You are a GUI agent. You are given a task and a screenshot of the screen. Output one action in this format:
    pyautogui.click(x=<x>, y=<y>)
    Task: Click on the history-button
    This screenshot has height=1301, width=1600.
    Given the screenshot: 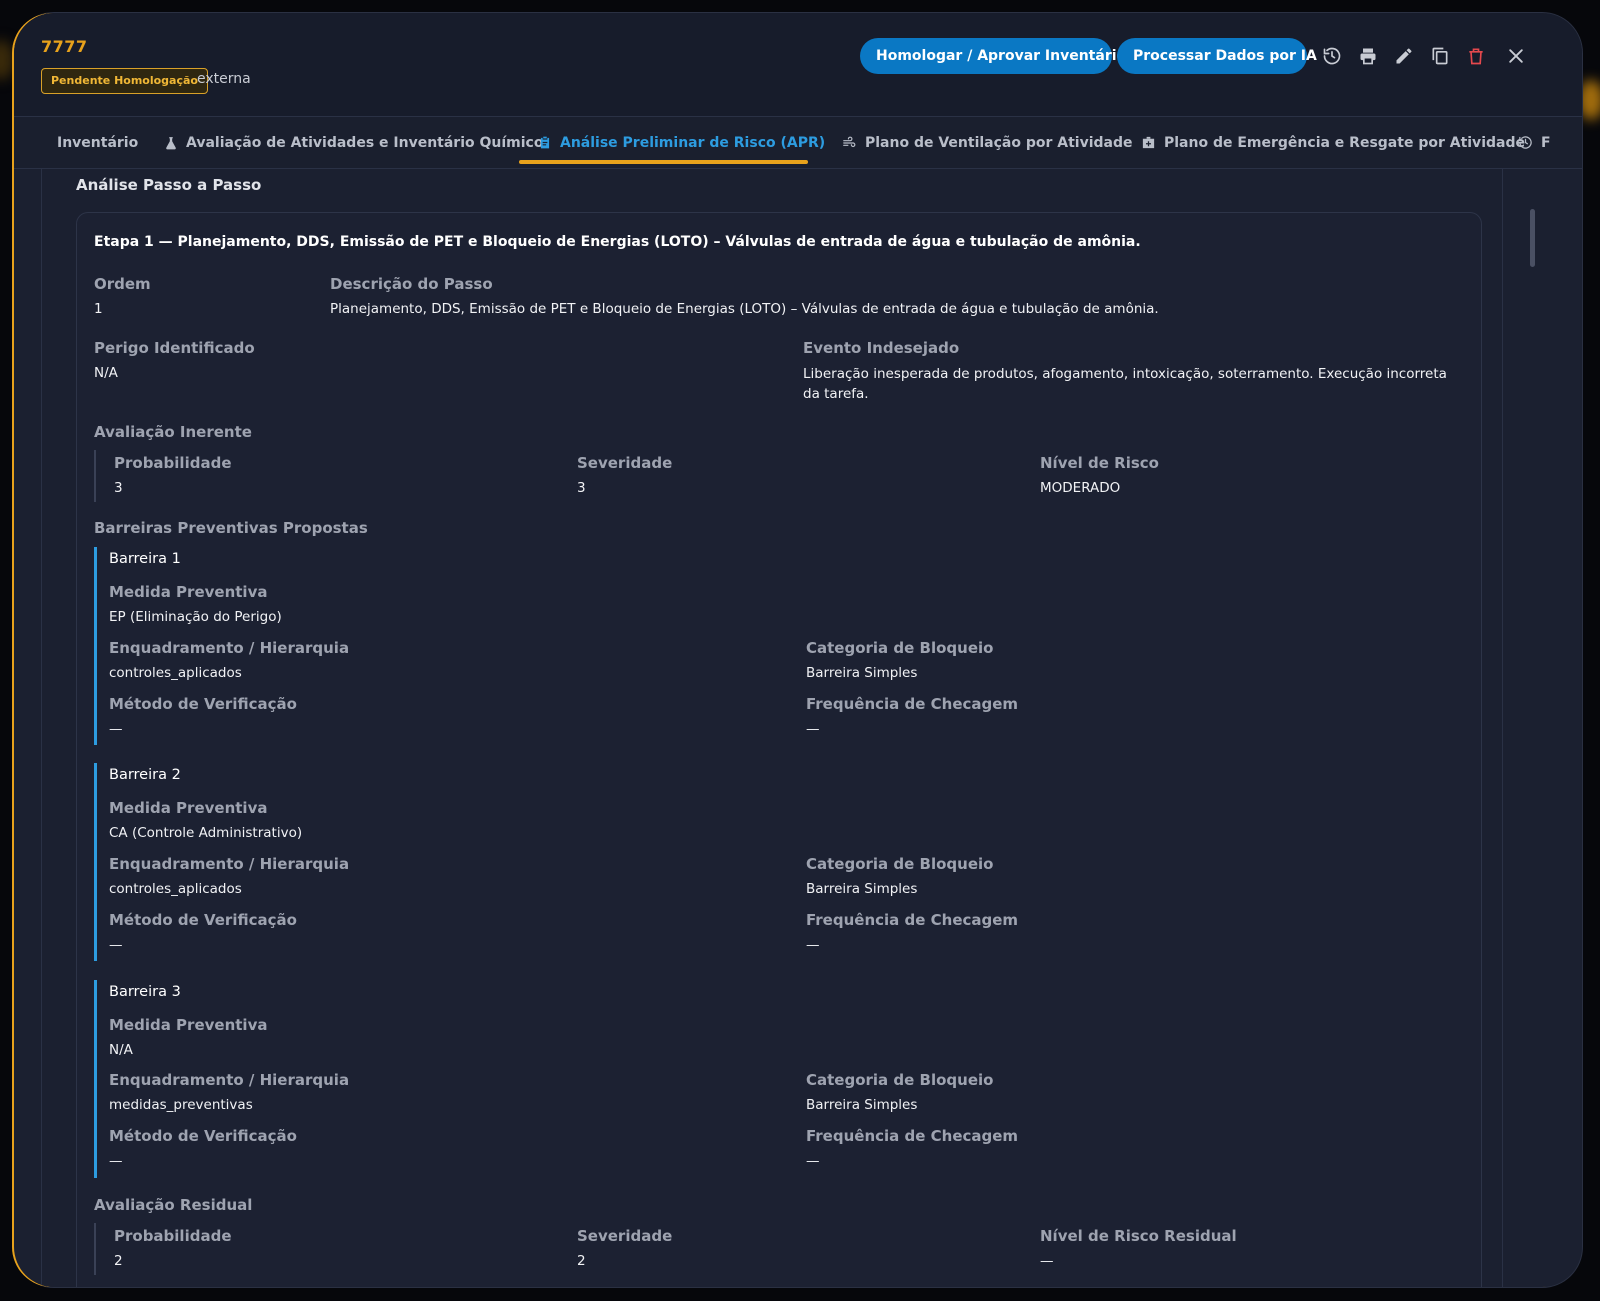 What is the action you would take?
    pyautogui.click(x=1332, y=56)
    